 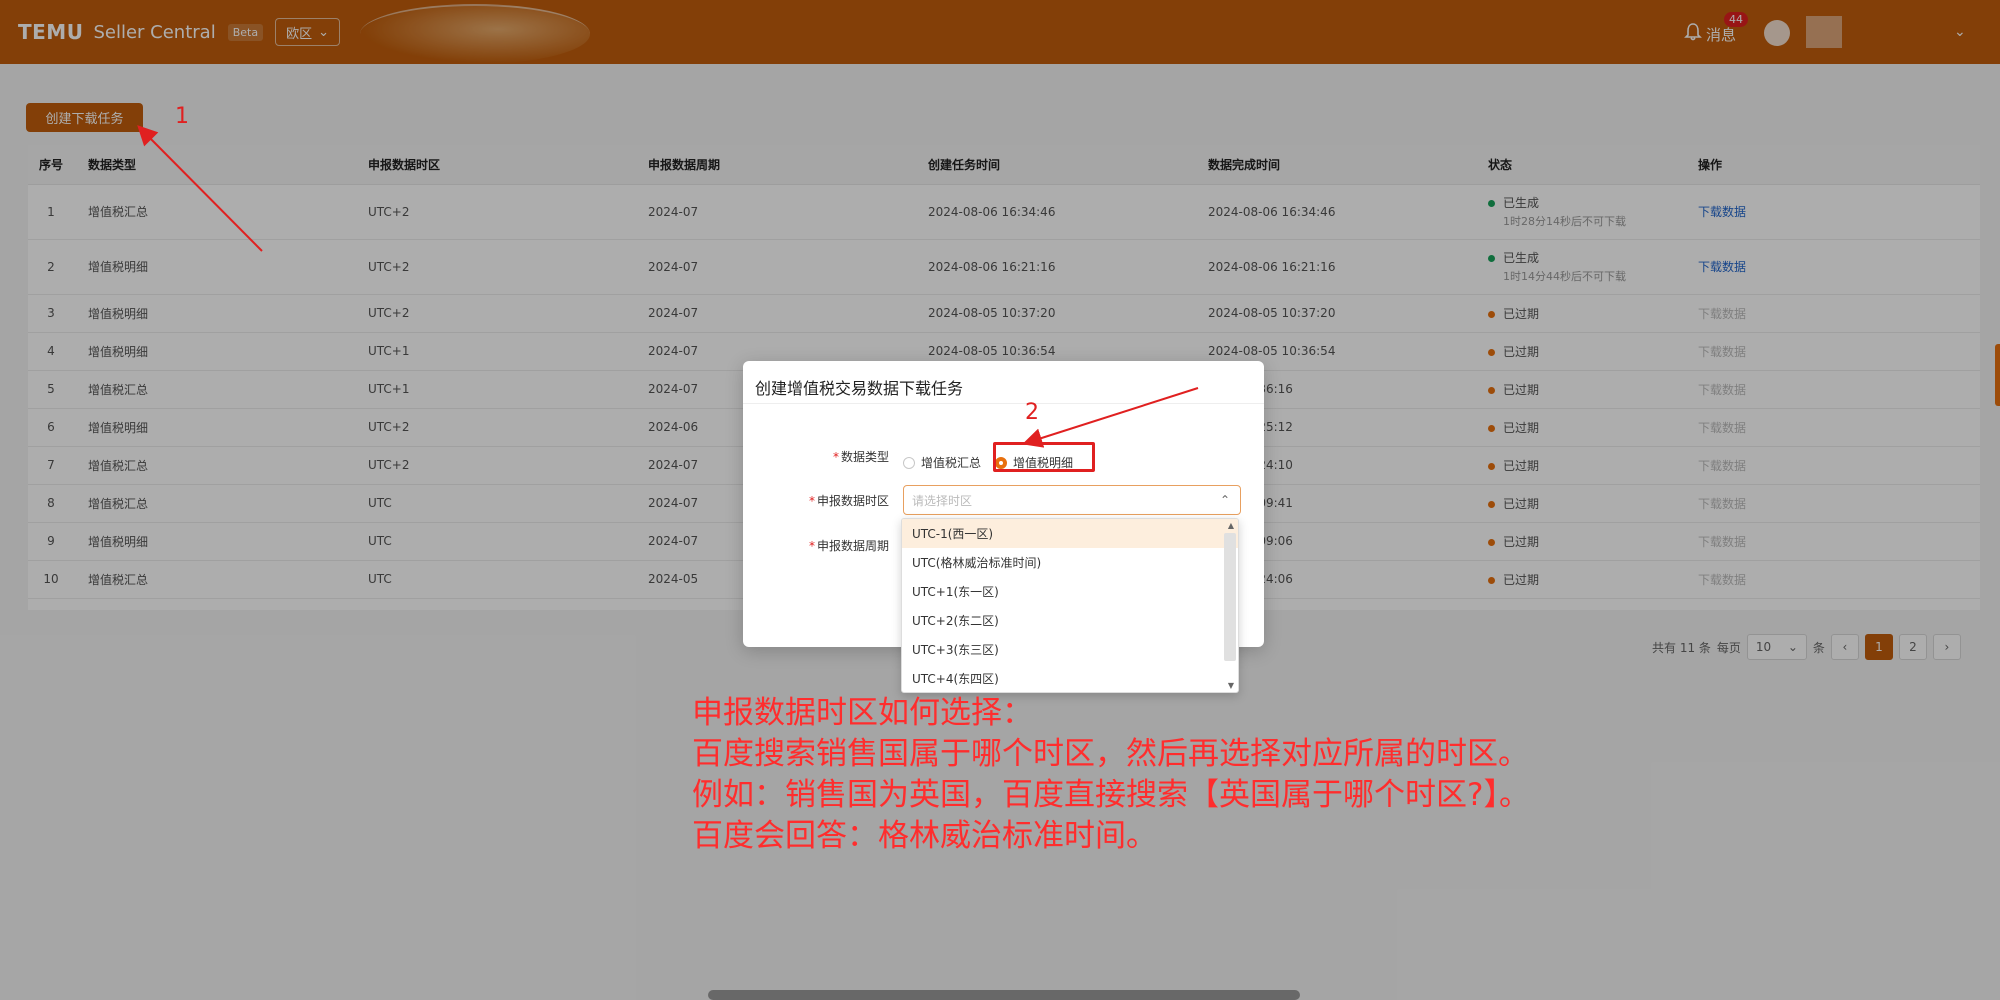 I want to click on annotation-line: 申报数据时区如何选择：, so click(x=862, y=713).